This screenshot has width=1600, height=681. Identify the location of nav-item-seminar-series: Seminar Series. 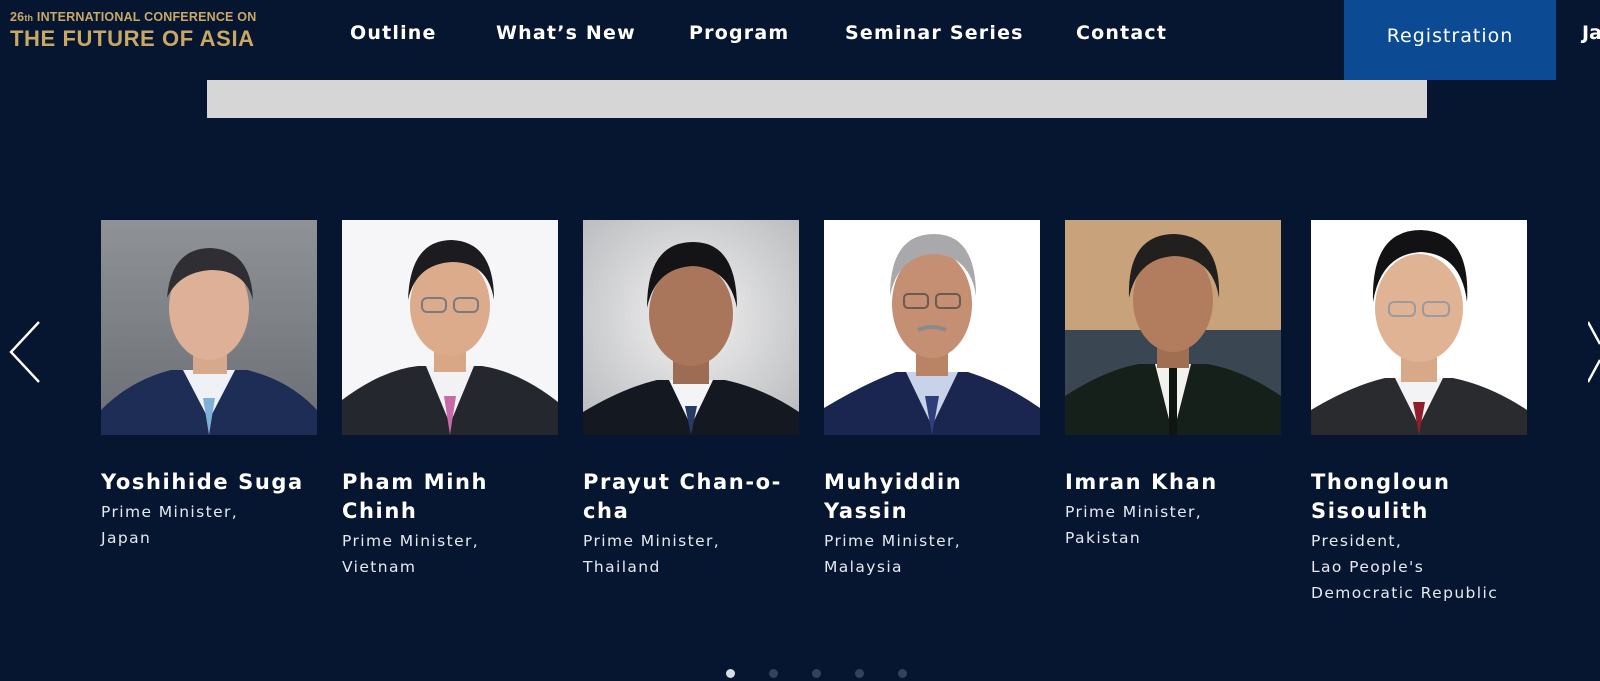
(934, 33).